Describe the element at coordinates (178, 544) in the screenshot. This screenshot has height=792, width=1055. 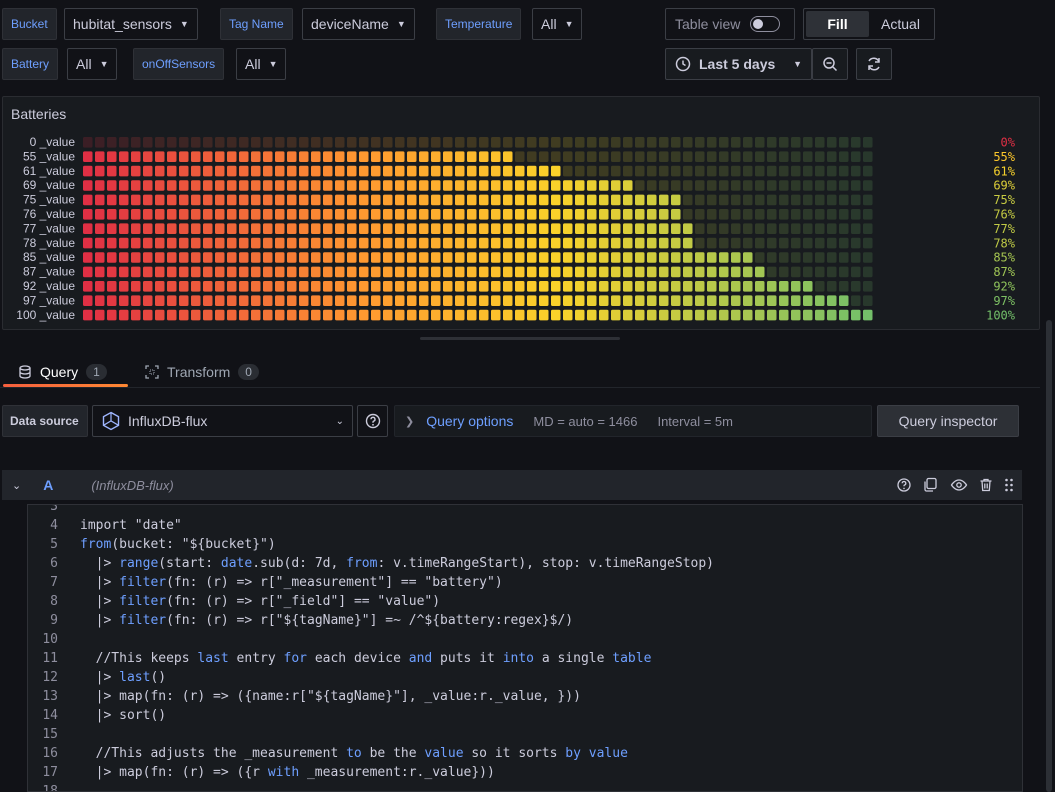
I see `code-text: from(bucket: "${bucket}")` at that location.